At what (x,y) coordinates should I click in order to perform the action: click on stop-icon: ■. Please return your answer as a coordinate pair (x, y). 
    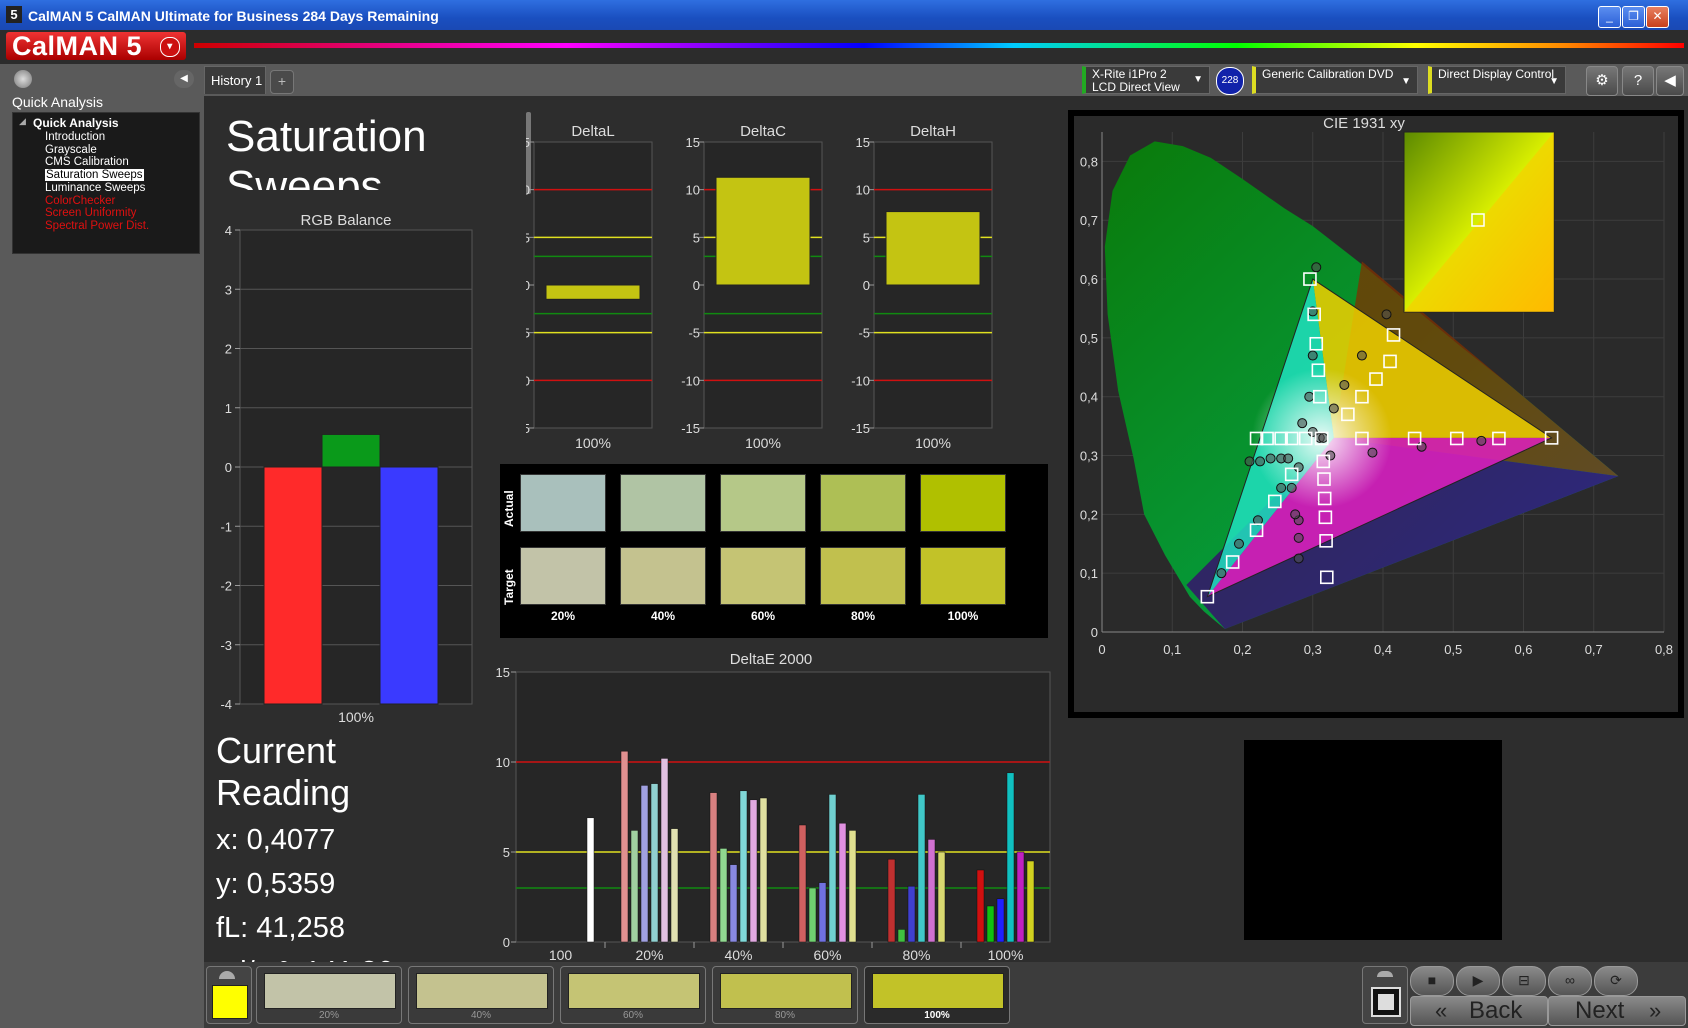
    Looking at the image, I should click on (1432, 981).